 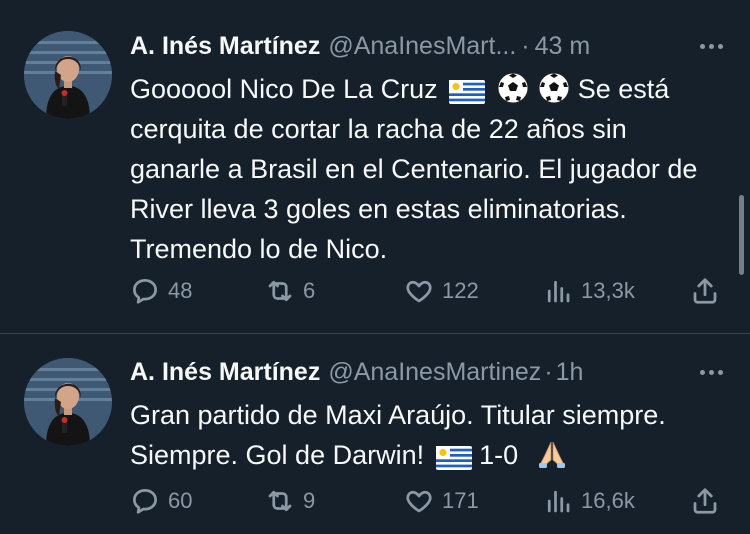 What do you see at coordinates (309, 500) in the screenshot?
I see `retweet-count: 9` at bounding box center [309, 500].